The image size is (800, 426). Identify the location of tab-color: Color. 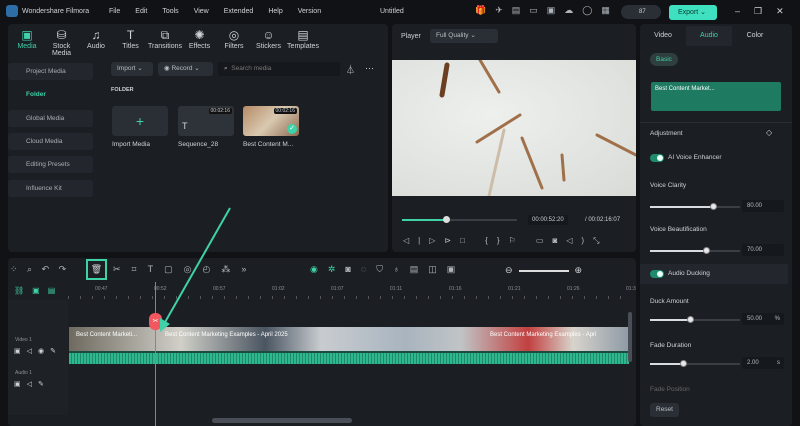
(755, 36).